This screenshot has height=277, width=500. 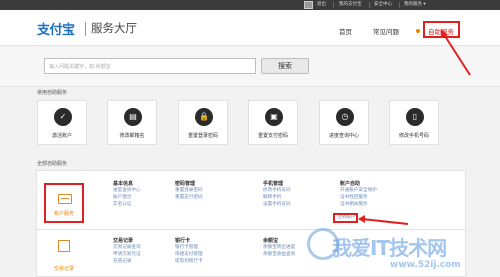 I want to click on col-heading: 余额宝, so click(x=271, y=241).